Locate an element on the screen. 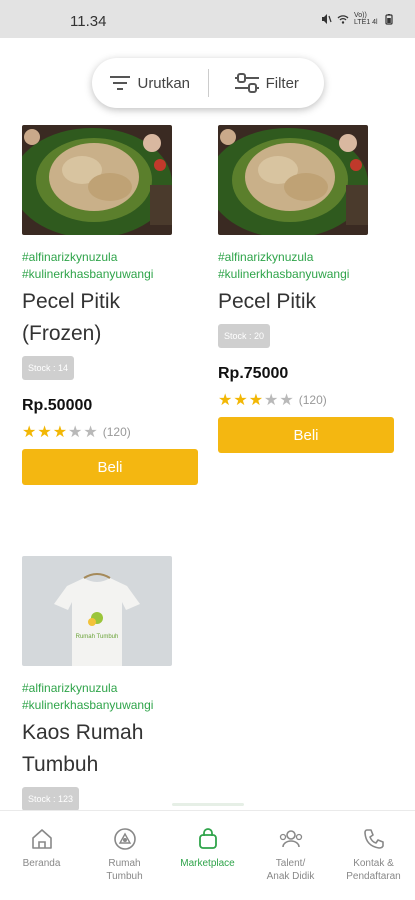  nav-rumah-tumbuh: Rumah Tumbuh is located at coordinates (124, 862).